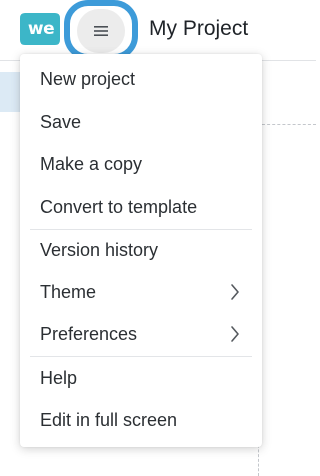 The image size is (320, 476). I want to click on menu-item-theme: Theme, so click(141, 292).